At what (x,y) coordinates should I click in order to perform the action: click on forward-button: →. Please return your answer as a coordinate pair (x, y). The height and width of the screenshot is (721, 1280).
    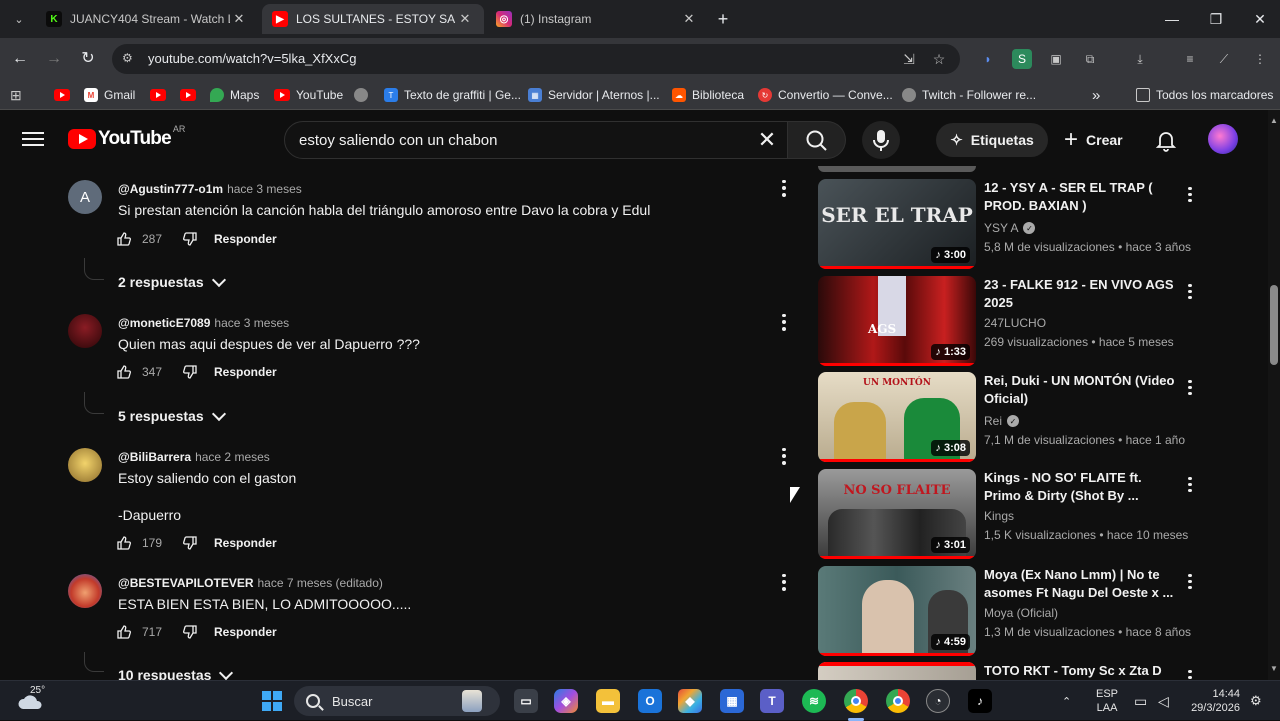
    Looking at the image, I should click on (54, 59).